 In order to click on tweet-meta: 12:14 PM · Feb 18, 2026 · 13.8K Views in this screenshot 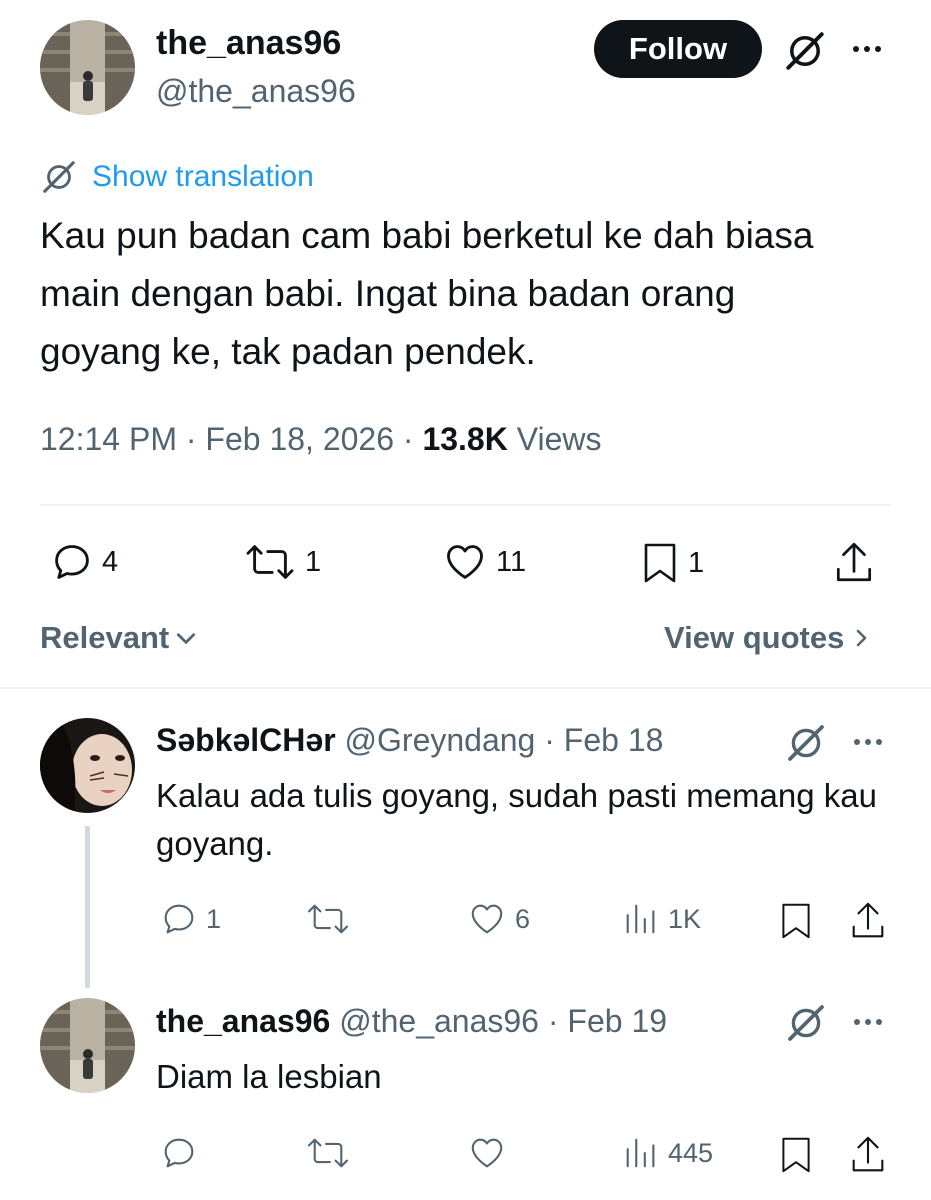, I will do `click(321, 439)`.